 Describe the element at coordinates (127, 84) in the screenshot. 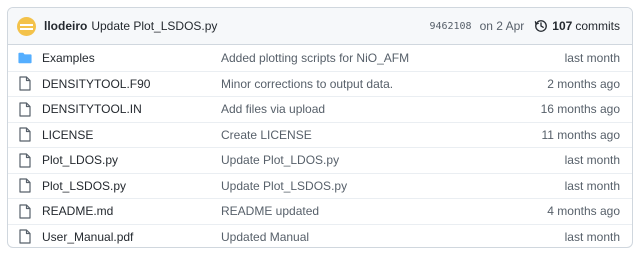

I see `file-name-link: DENSITYTOOL.F90` at that location.